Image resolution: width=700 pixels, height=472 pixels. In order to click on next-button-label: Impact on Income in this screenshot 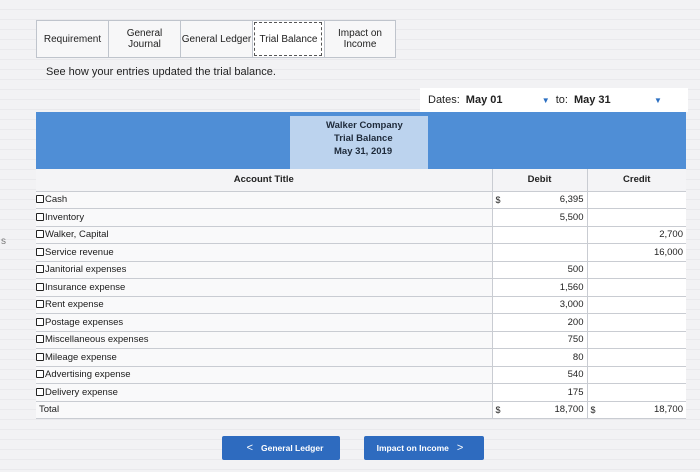, I will do `click(412, 448)`.